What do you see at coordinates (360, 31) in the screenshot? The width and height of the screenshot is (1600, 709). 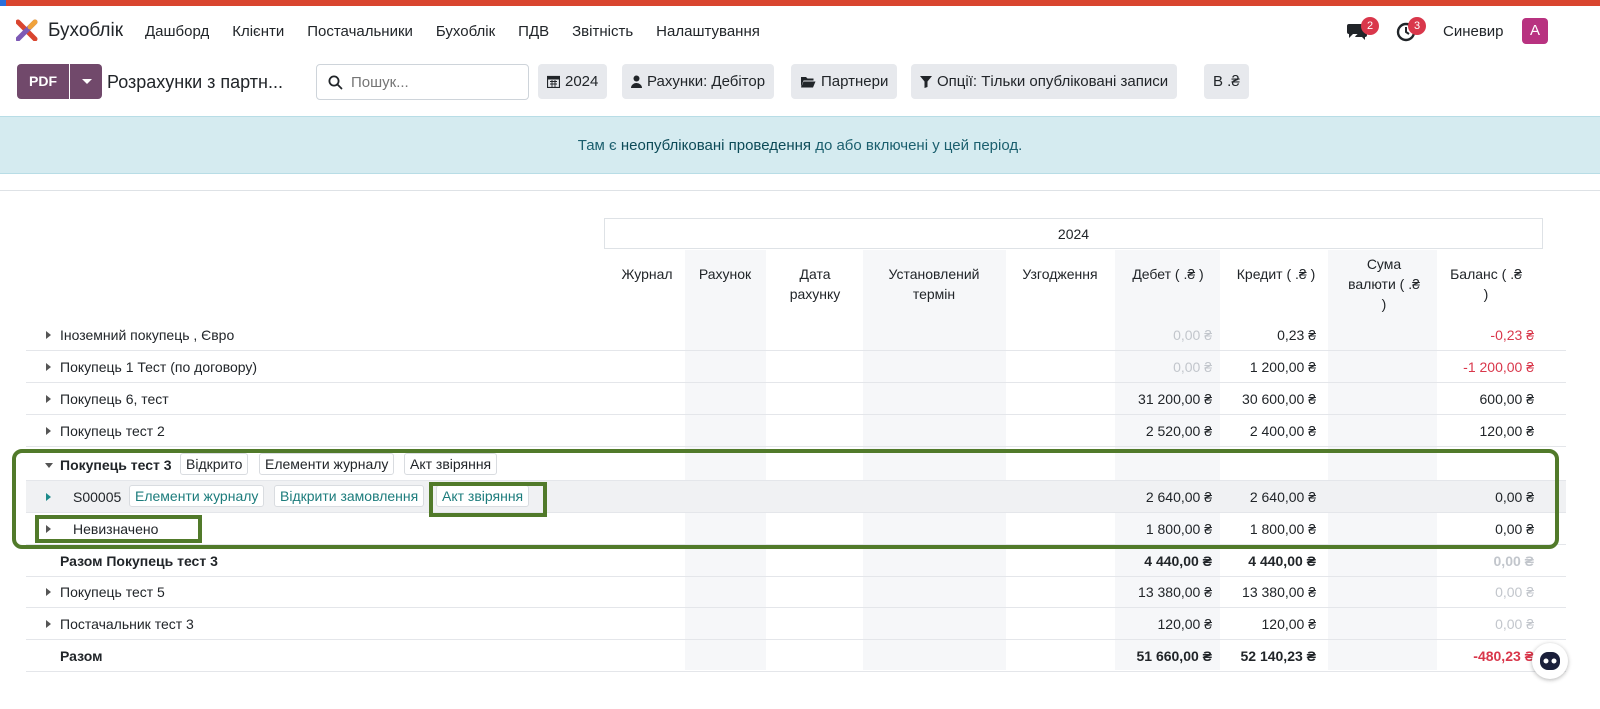 I see `menu-item-vendors: Постачальники` at bounding box center [360, 31].